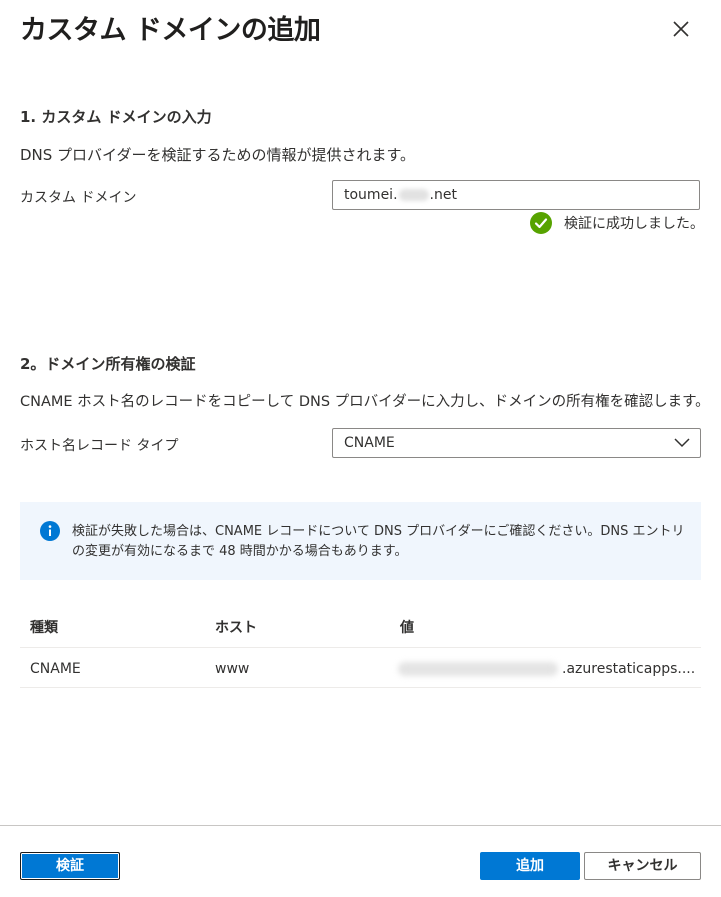 Image resolution: width=721 pixels, height=897 pixels. What do you see at coordinates (55, 669) in the screenshot?
I see `cell-type: CNAME` at bounding box center [55, 669].